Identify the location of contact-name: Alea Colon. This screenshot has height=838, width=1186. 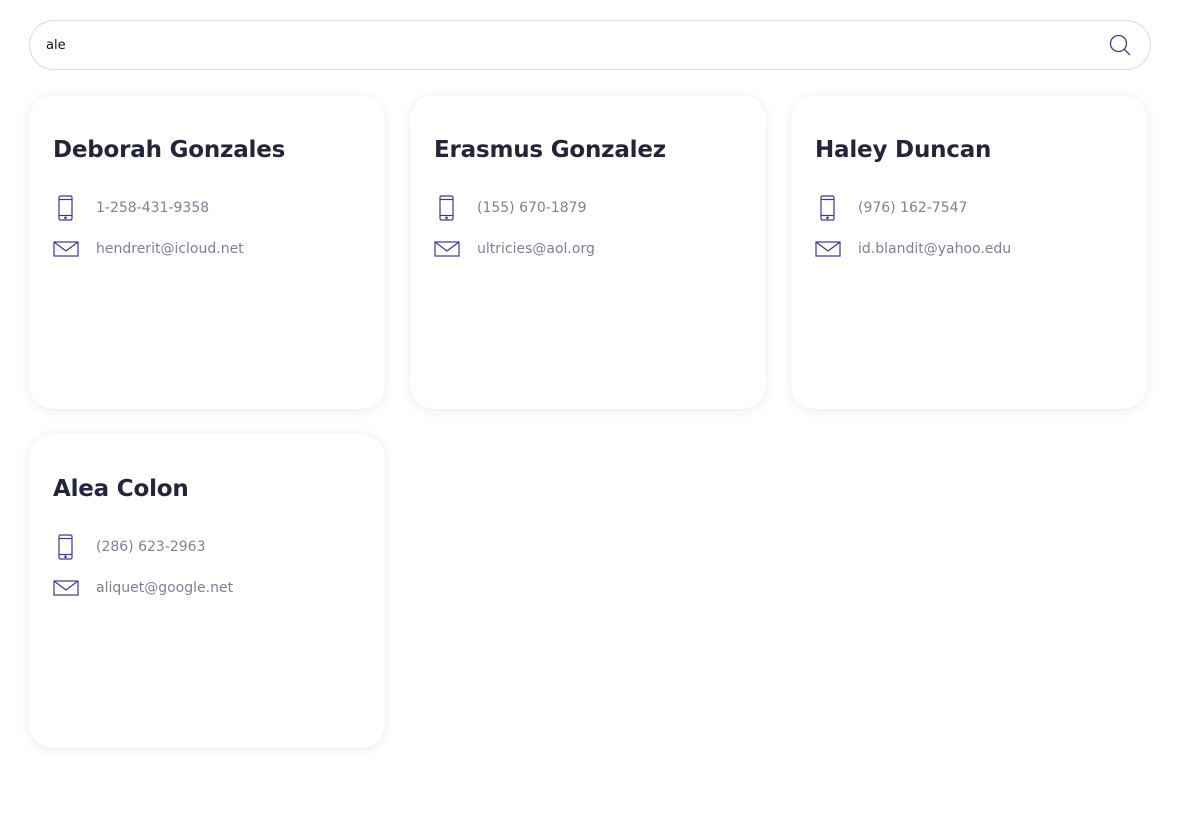
(121, 489).